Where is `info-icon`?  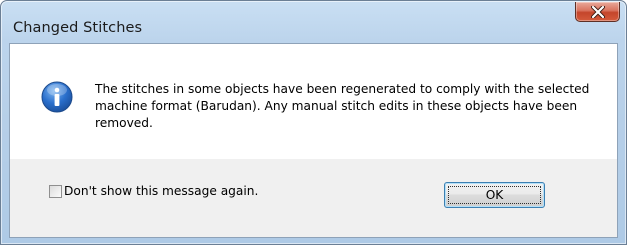
info-icon is located at coordinates (57, 97).